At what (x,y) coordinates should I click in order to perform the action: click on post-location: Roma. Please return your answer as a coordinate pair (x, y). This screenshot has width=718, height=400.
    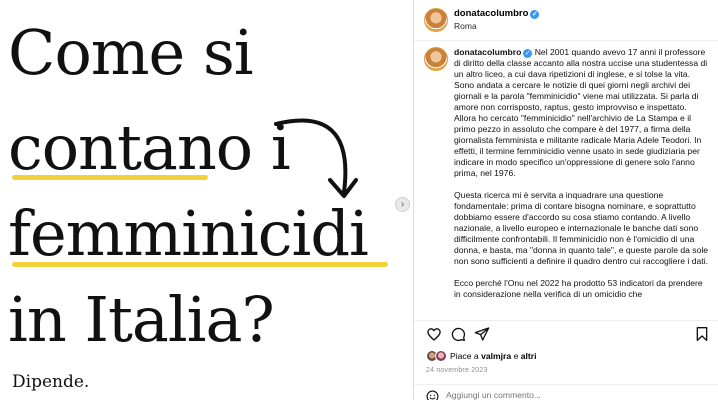
    Looking at the image, I should click on (465, 26).